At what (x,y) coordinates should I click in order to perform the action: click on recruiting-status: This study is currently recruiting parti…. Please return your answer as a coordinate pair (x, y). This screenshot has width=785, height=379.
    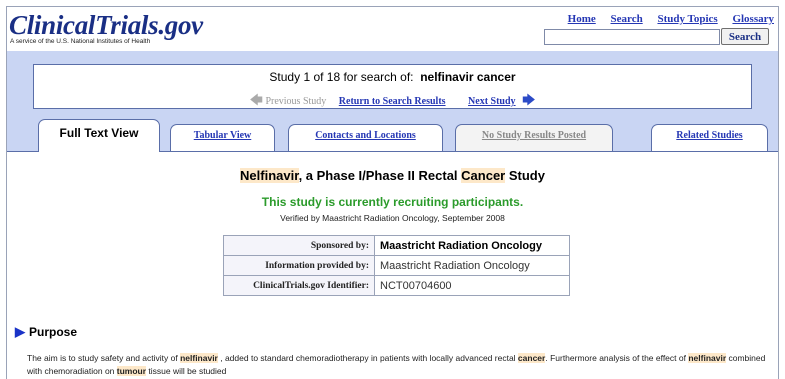
    Looking at the image, I should click on (392, 202).